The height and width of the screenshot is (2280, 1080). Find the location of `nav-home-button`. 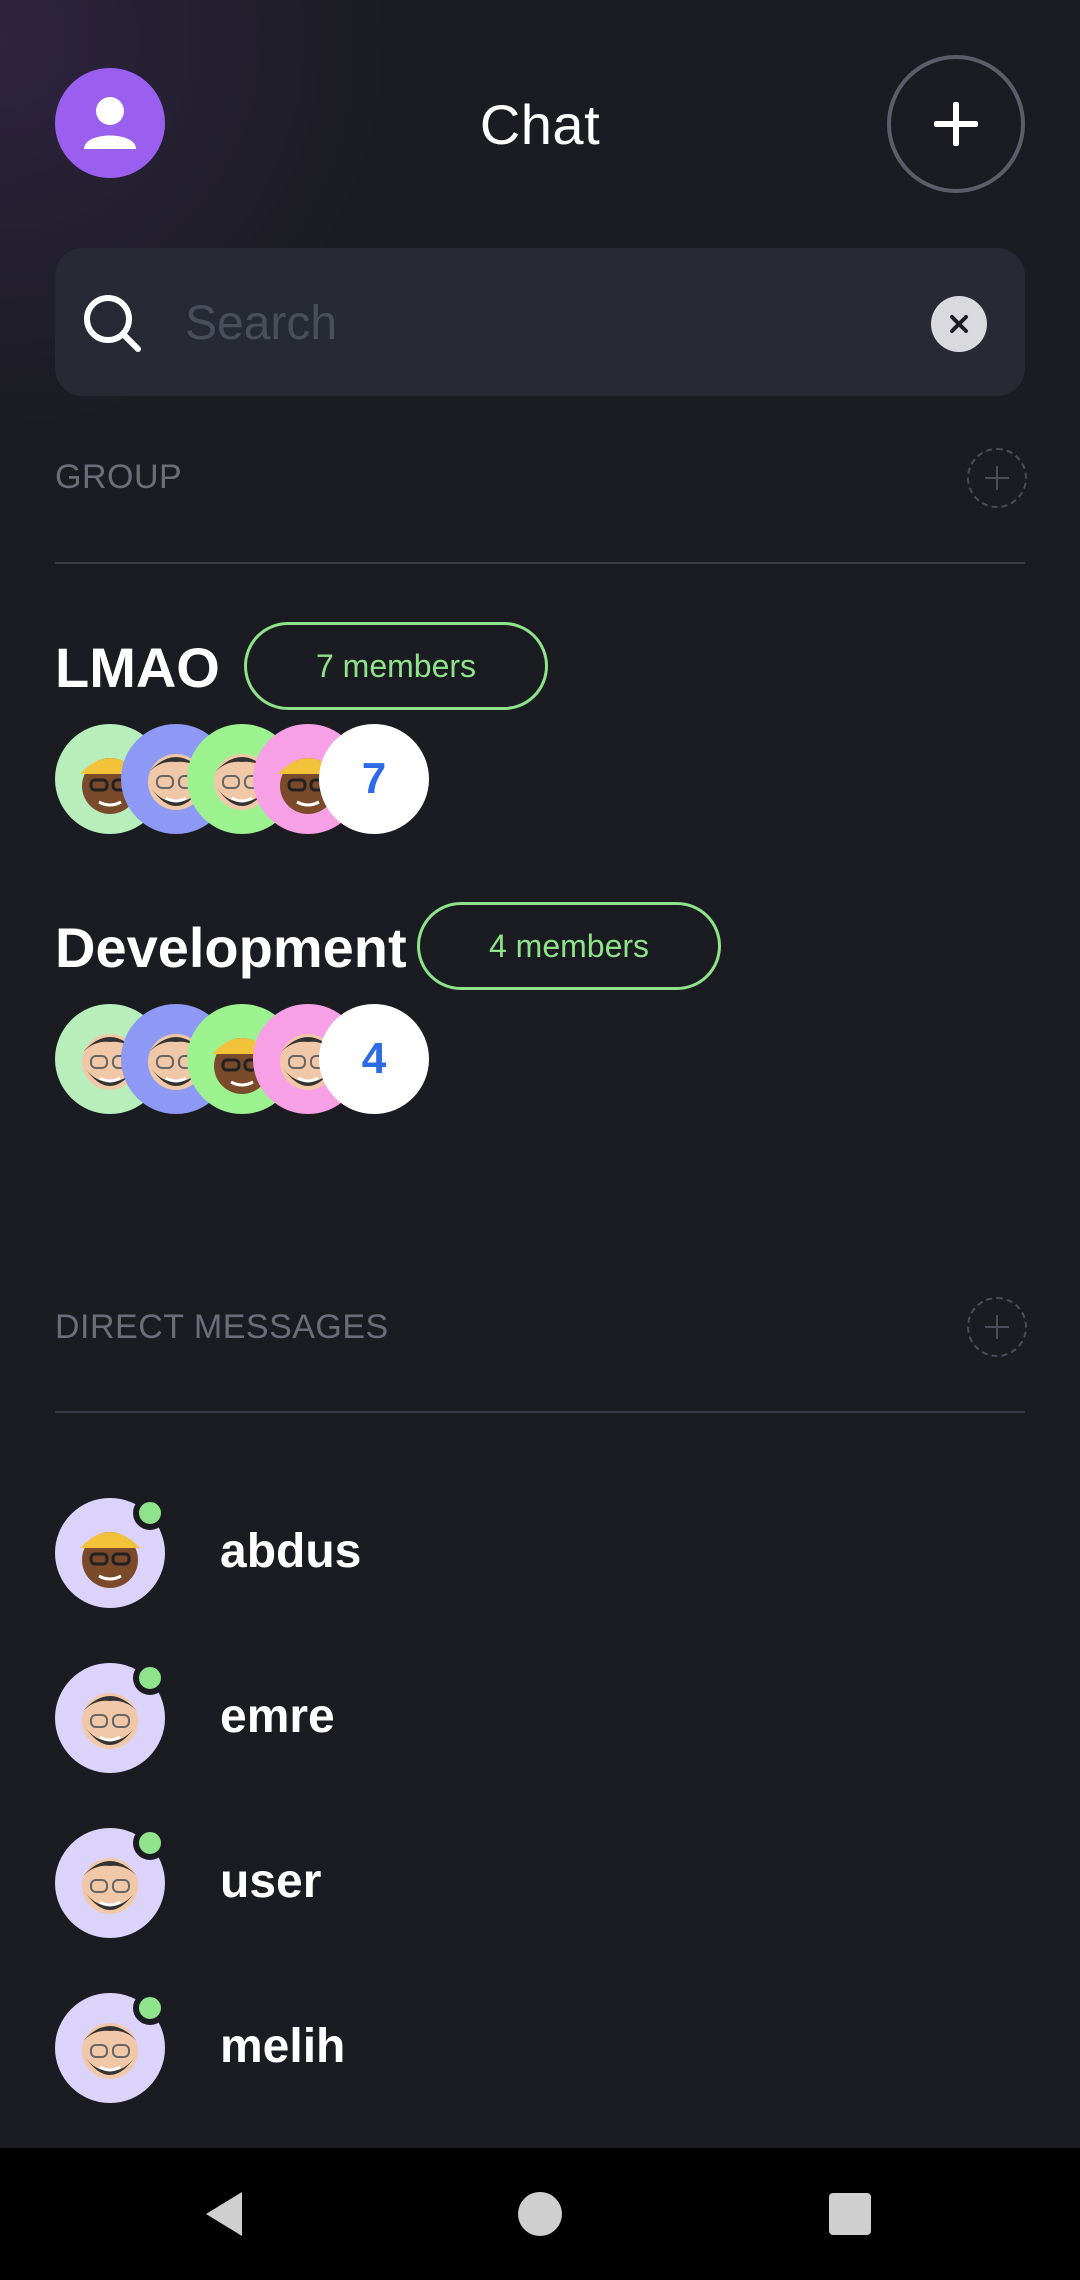

nav-home-button is located at coordinates (540, 2214).